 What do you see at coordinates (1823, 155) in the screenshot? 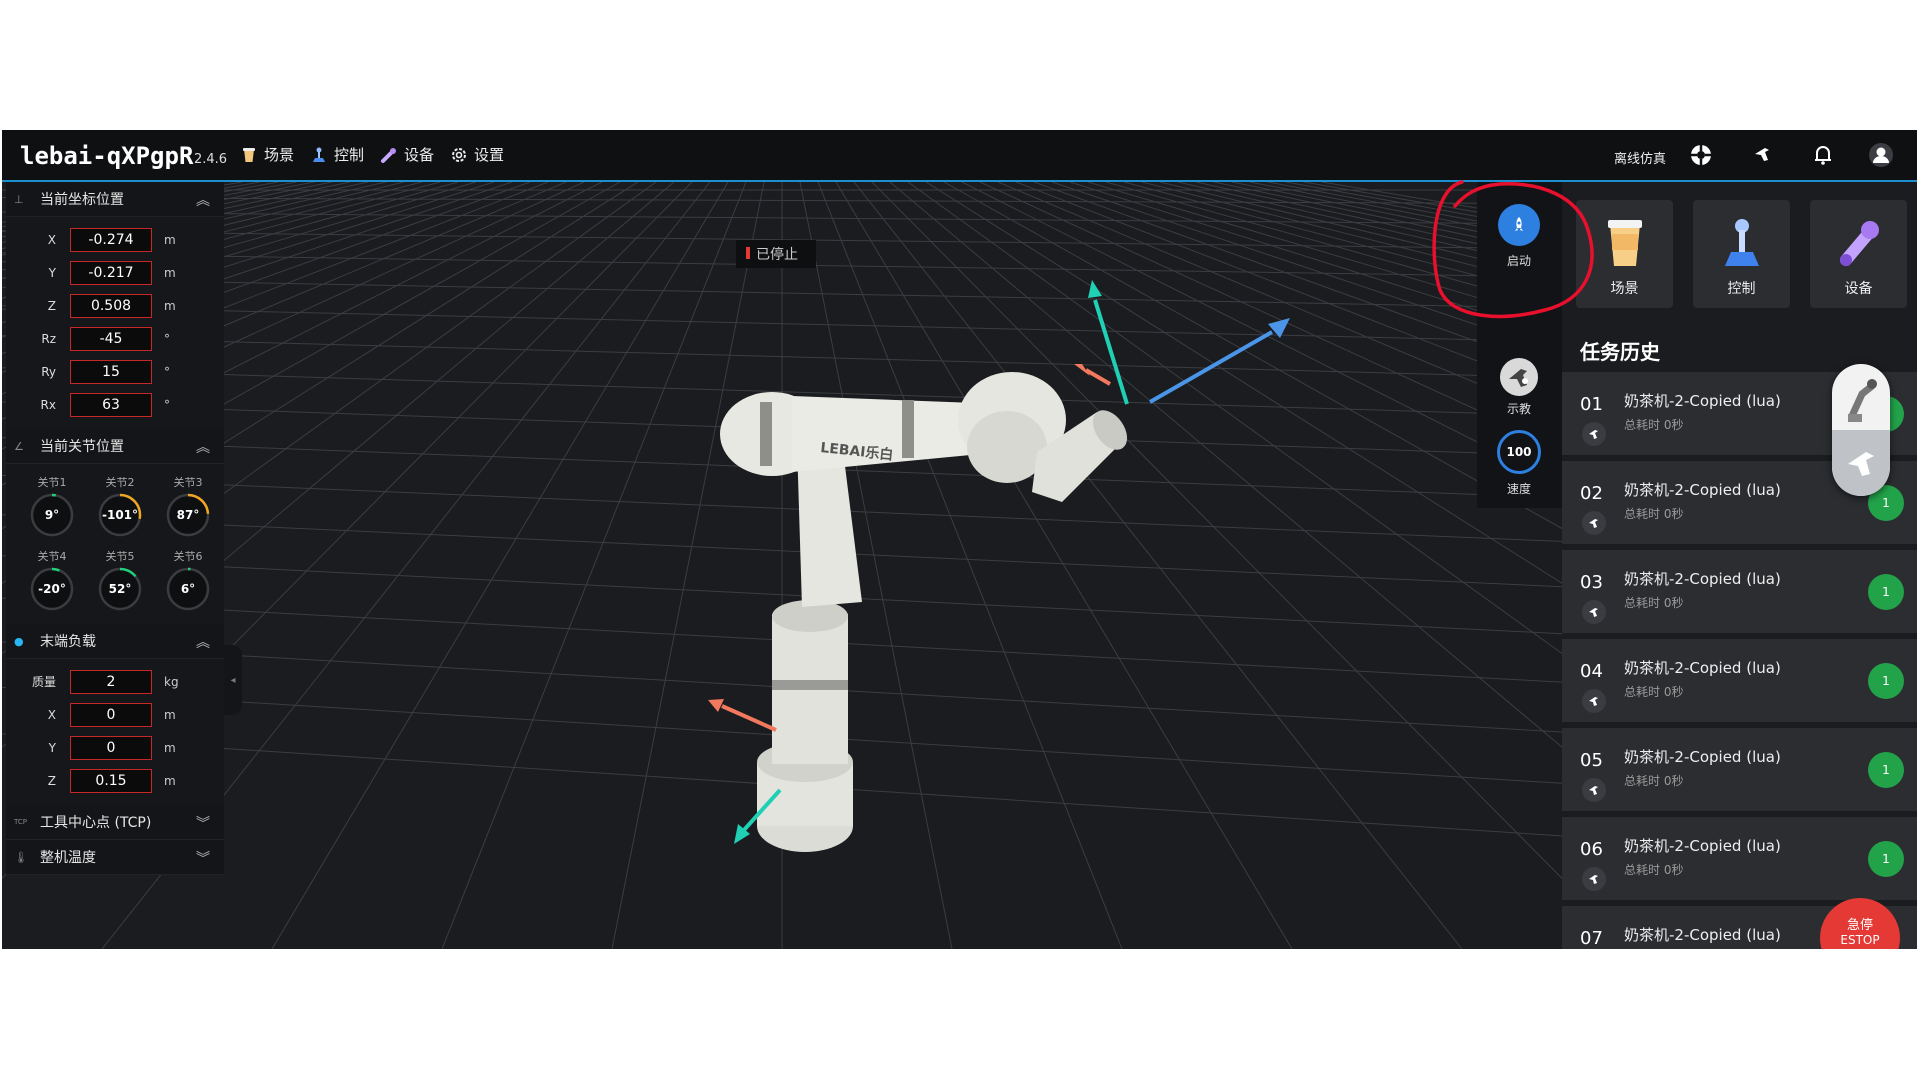
I see `bell-icon` at bounding box center [1823, 155].